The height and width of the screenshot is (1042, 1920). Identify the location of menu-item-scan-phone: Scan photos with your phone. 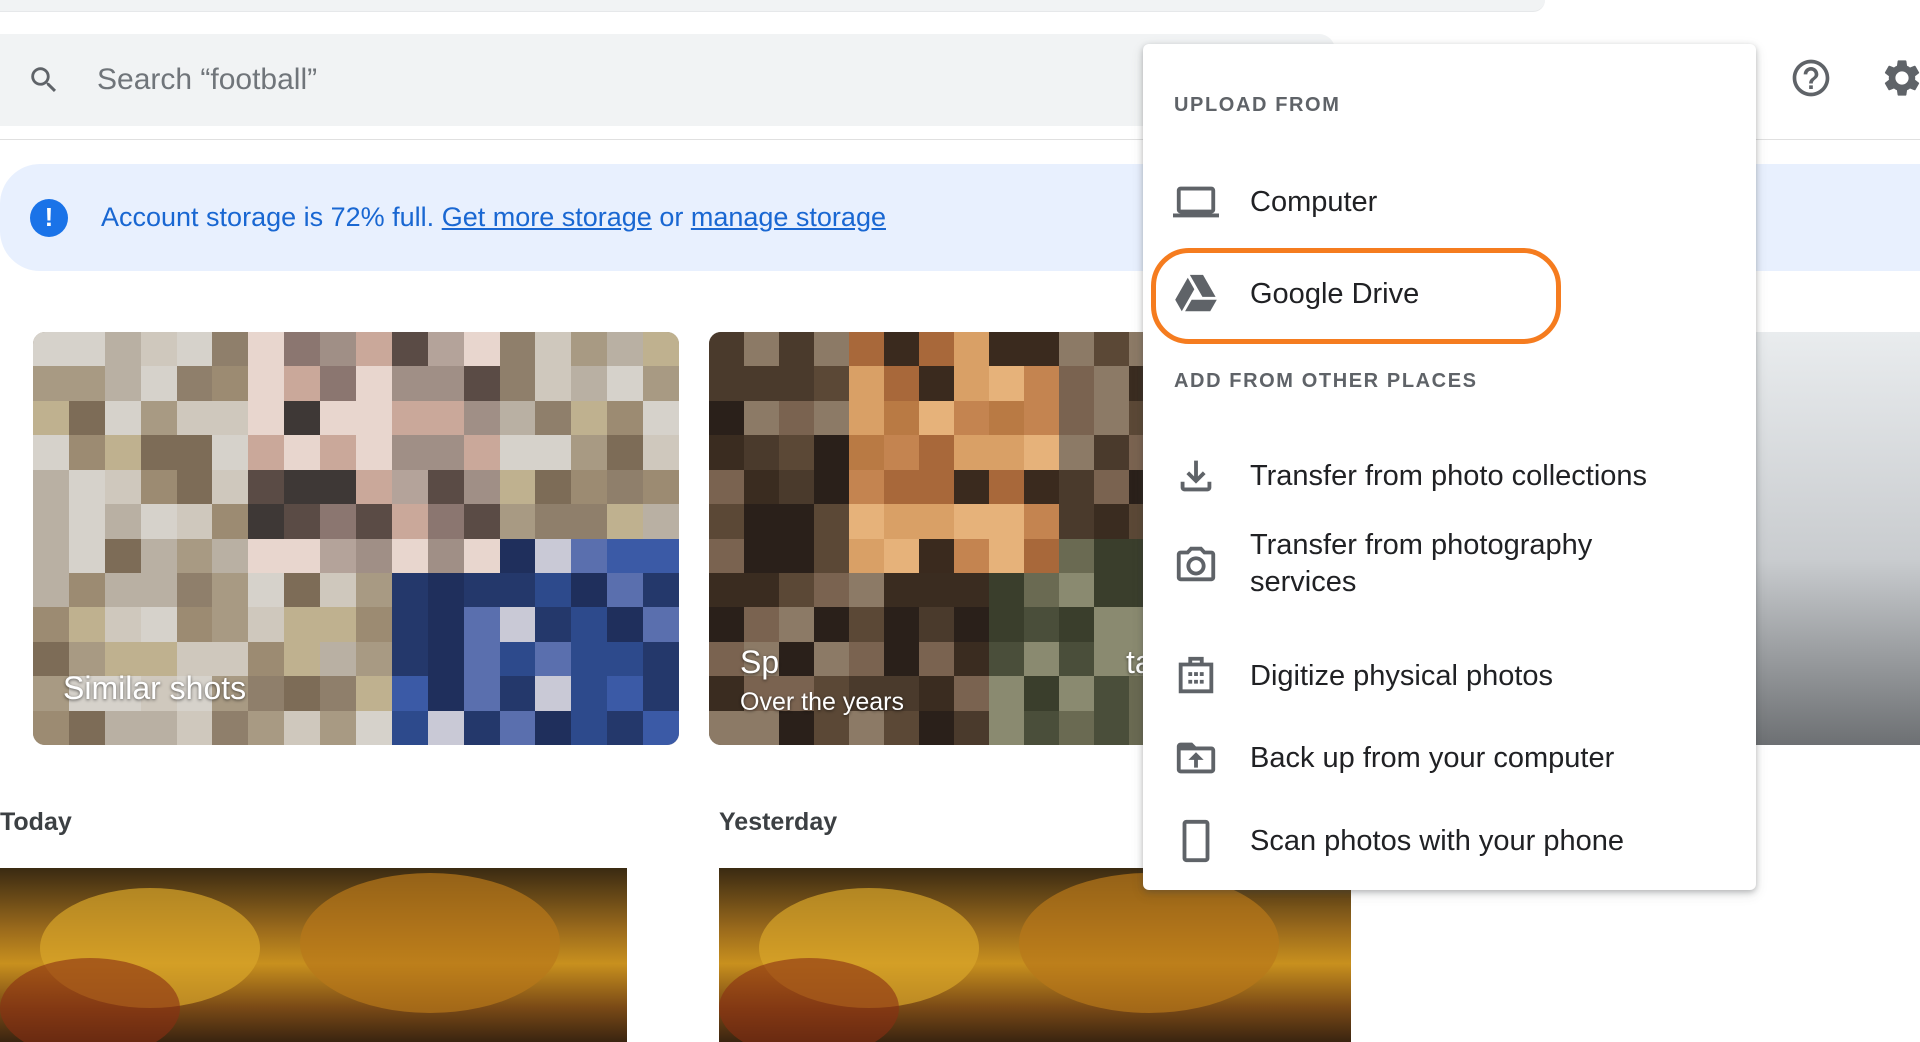
(1449, 841).